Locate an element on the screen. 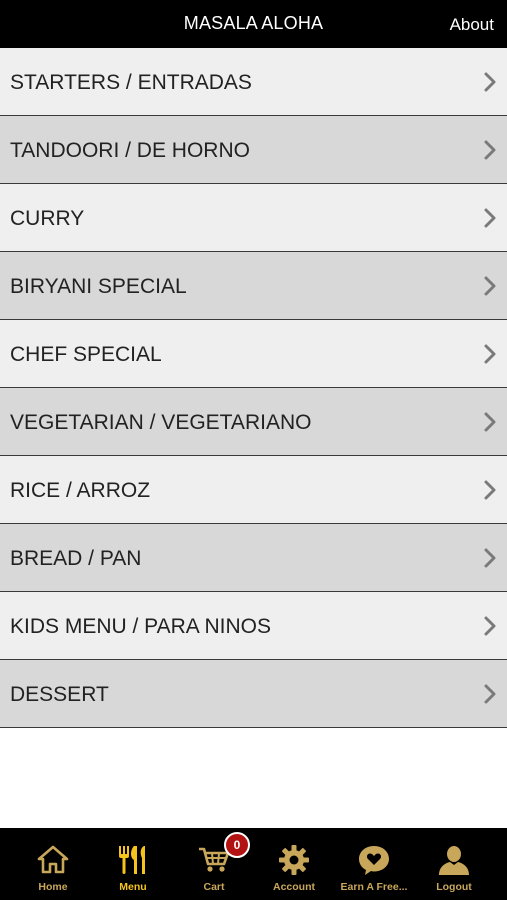  menu-item-label: BIRYANI SPECIAL is located at coordinates (98, 286).